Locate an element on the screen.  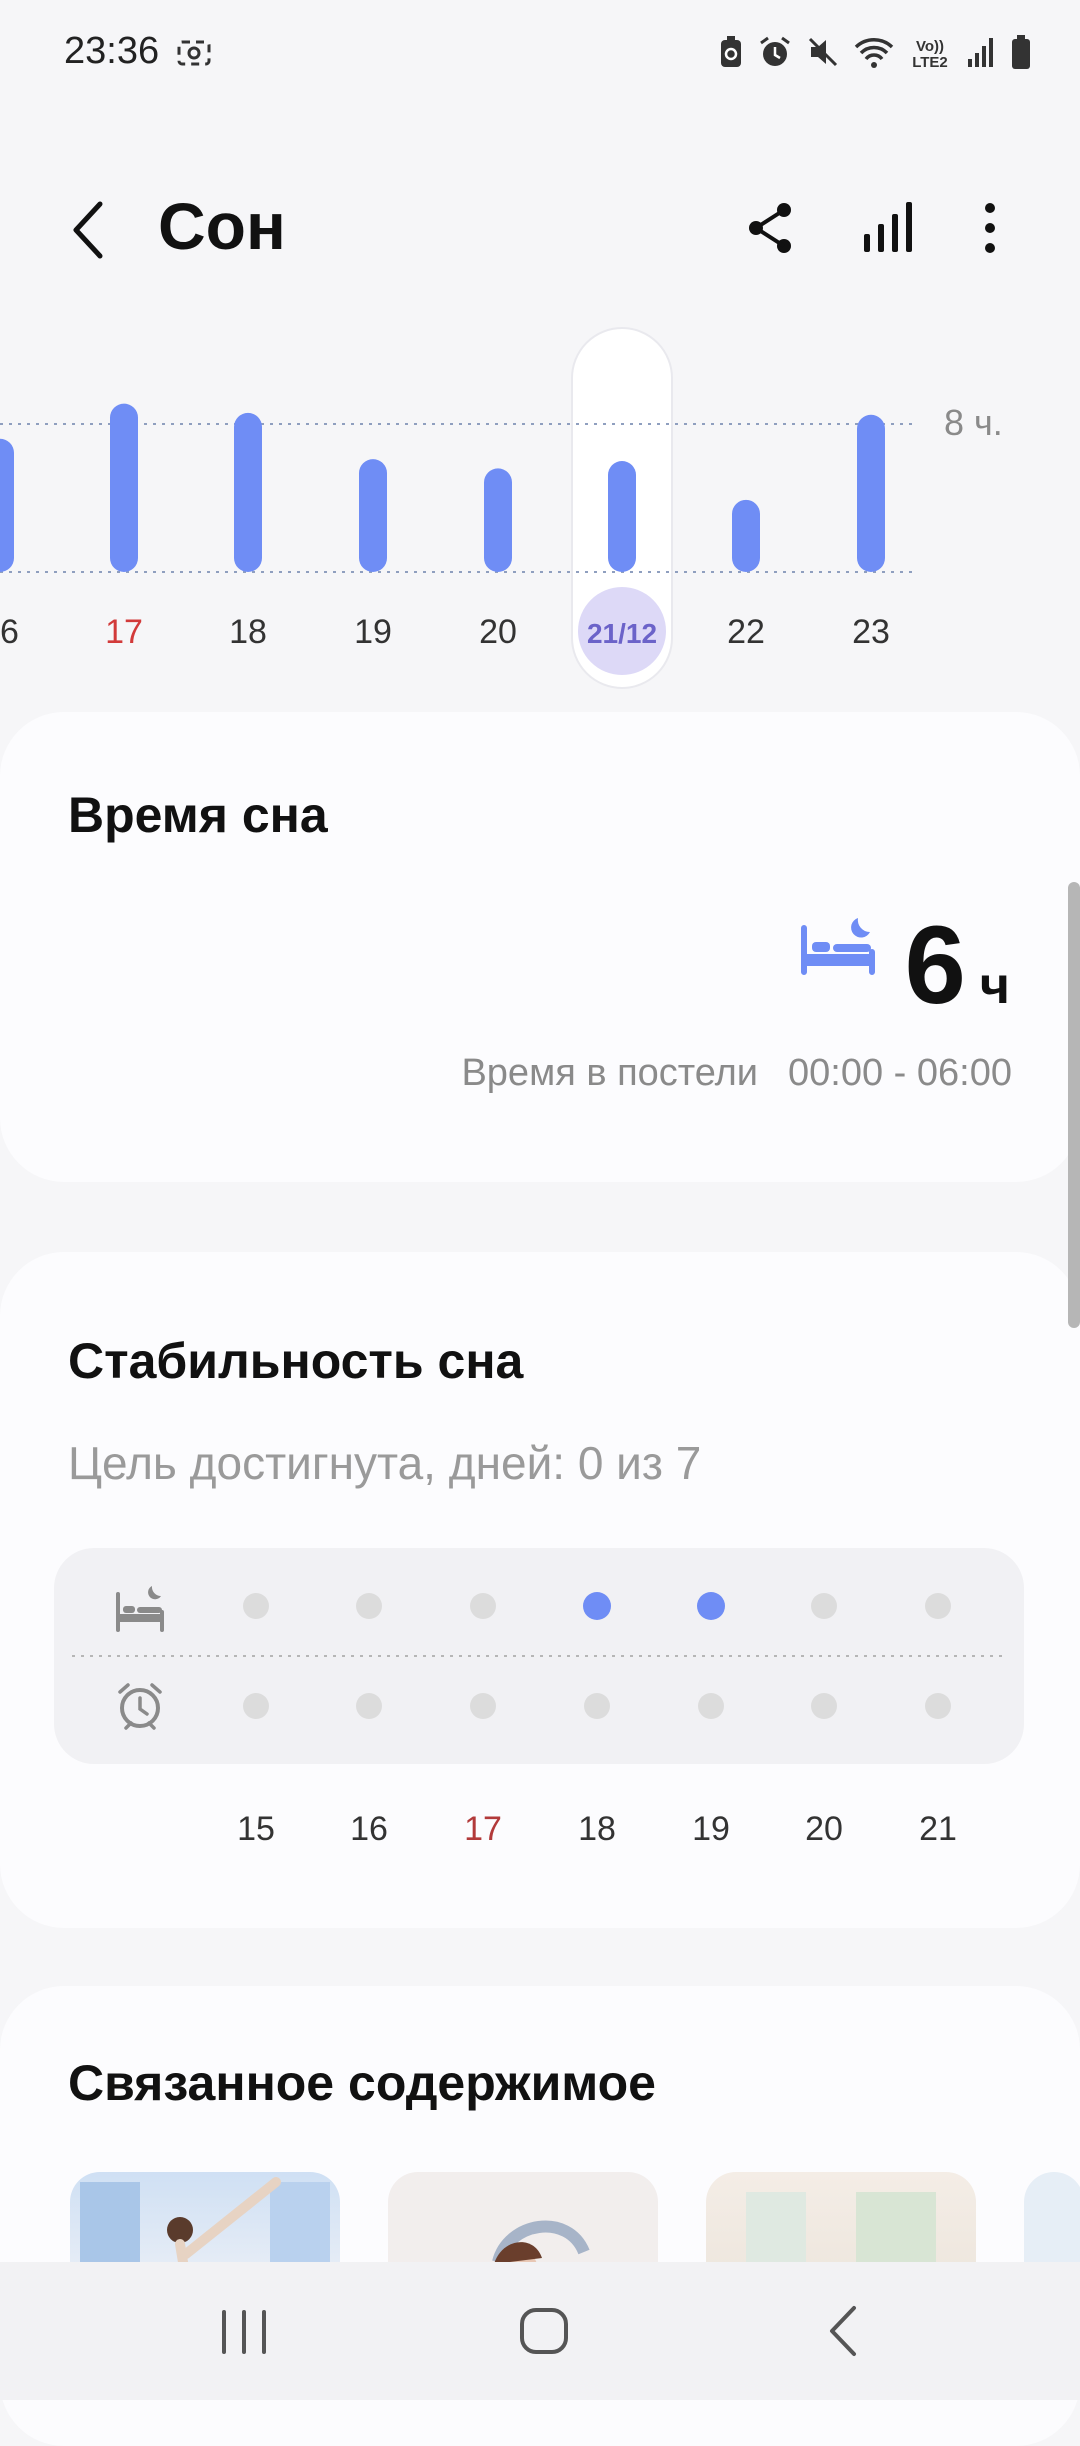
consistency-date-label: 21 is located at coordinates (938, 1829).